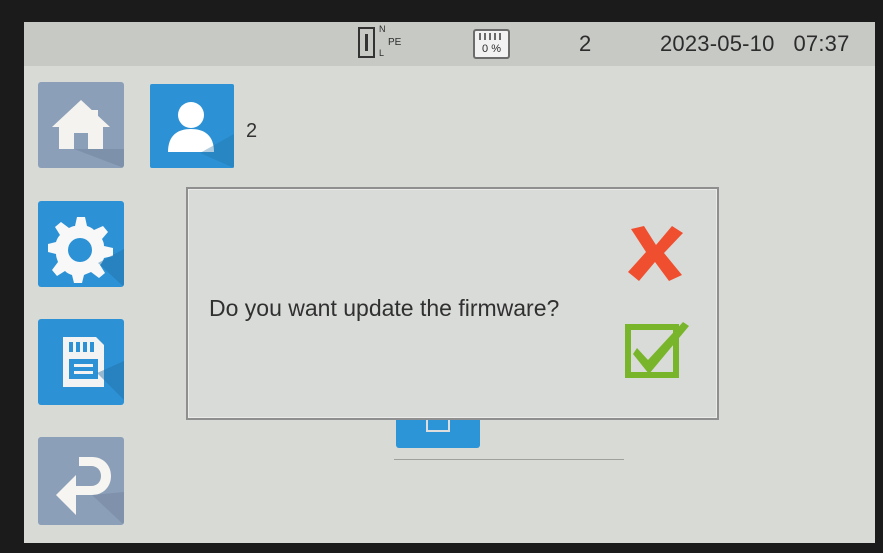 The width and height of the screenshot is (883, 553). Describe the element at coordinates (88, 134) in the screenshot. I see `home-icon` at that location.